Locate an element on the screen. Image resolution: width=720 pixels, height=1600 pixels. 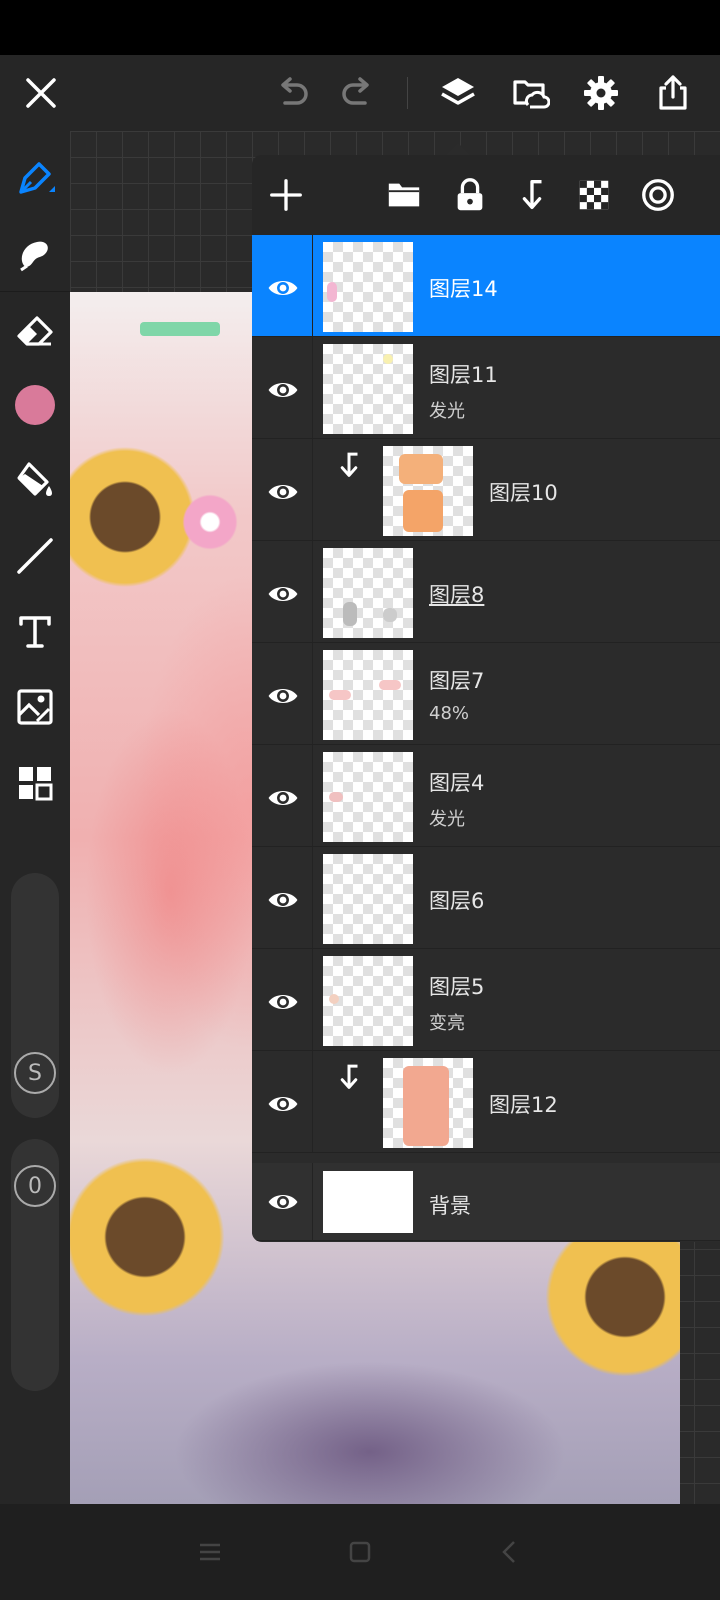
smudge-icon is located at coordinates (34, 256).